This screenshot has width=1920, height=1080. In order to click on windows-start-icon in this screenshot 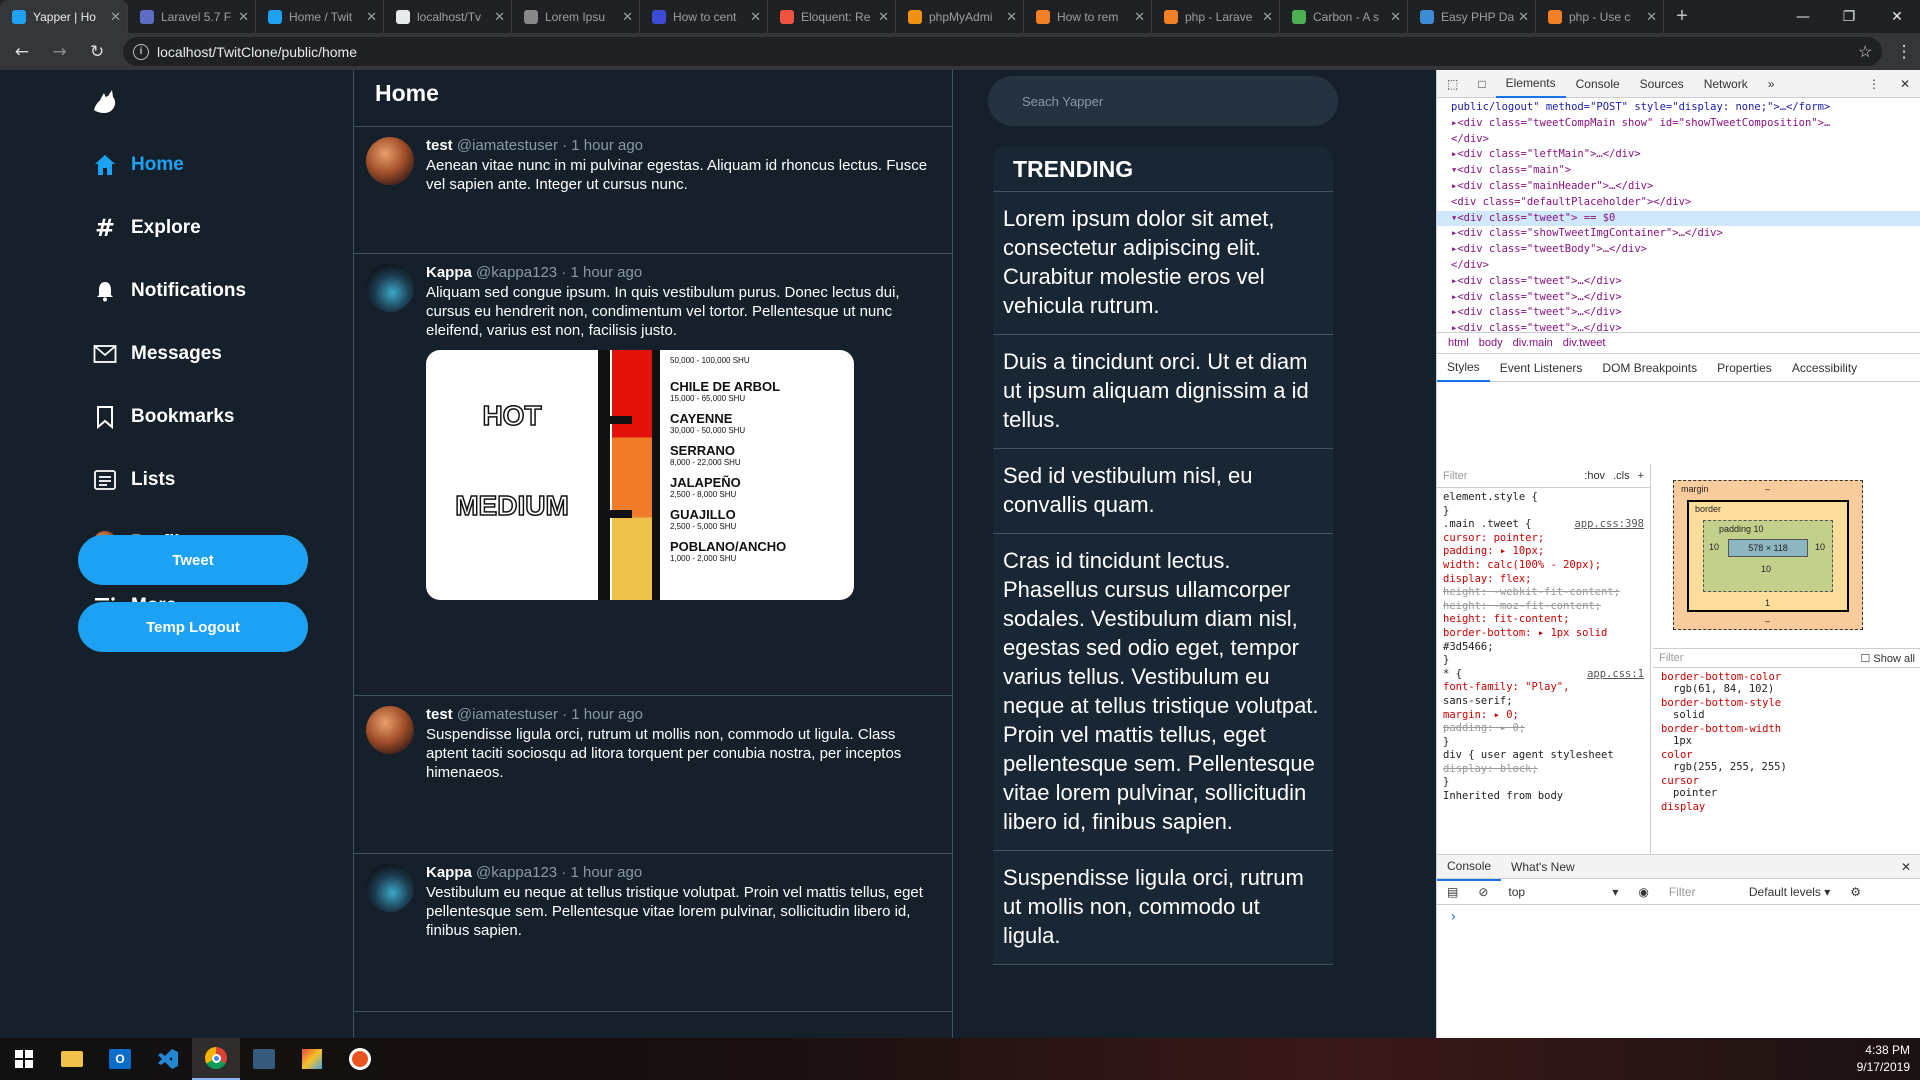, I will do `click(24, 1059)`.